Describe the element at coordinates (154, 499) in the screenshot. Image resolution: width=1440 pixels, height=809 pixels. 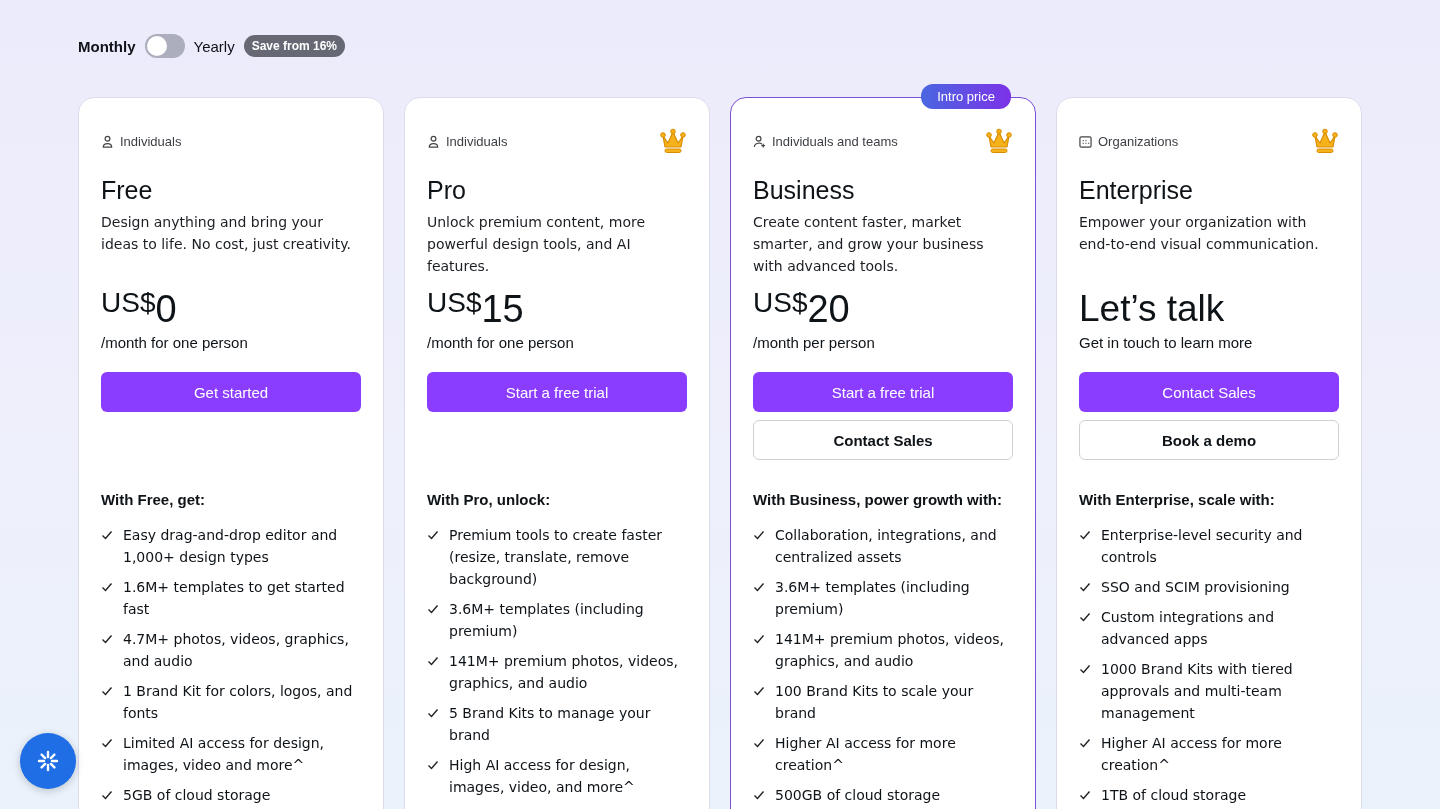
I see `features-heading: With Free, get:` at that location.